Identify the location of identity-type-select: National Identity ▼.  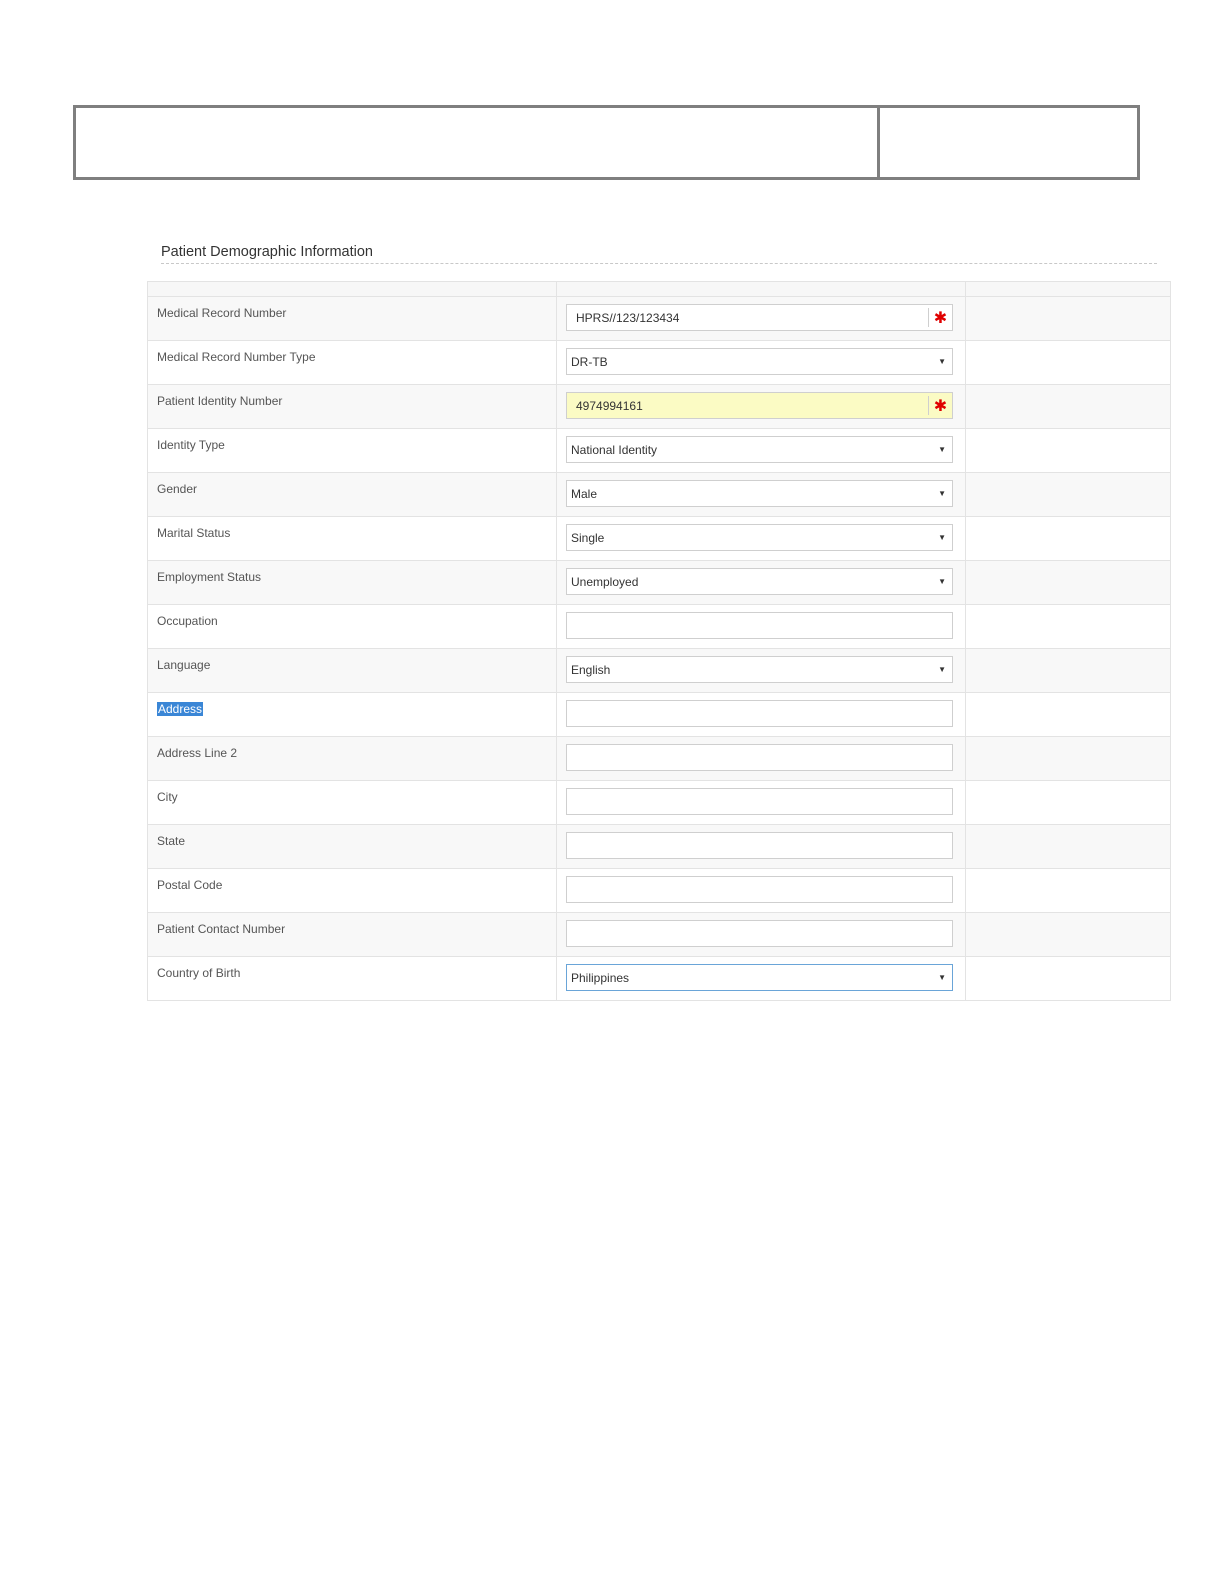
(759, 449).